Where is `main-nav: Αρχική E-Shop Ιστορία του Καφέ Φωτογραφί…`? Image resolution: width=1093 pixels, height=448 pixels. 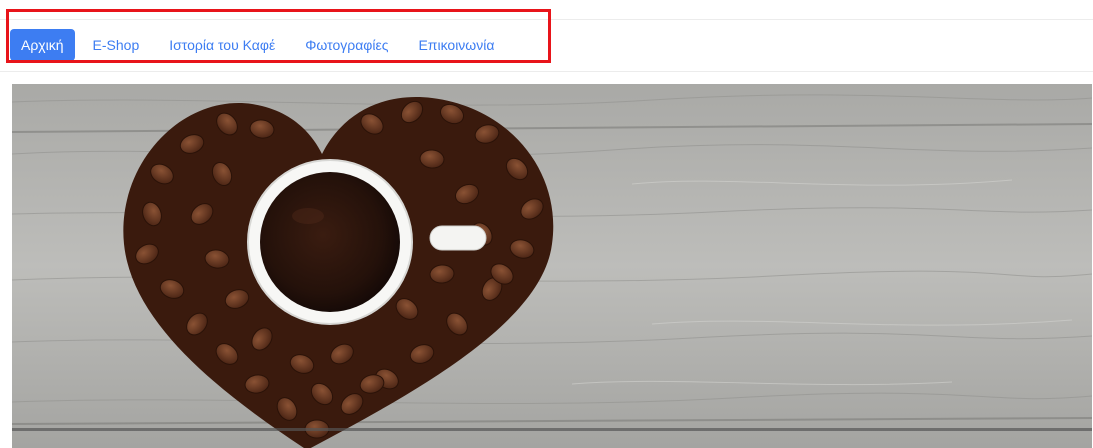 main-nav: Αρχική E-Shop Ιστορία του Καφέ Φωτογραφί… is located at coordinates (258, 45).